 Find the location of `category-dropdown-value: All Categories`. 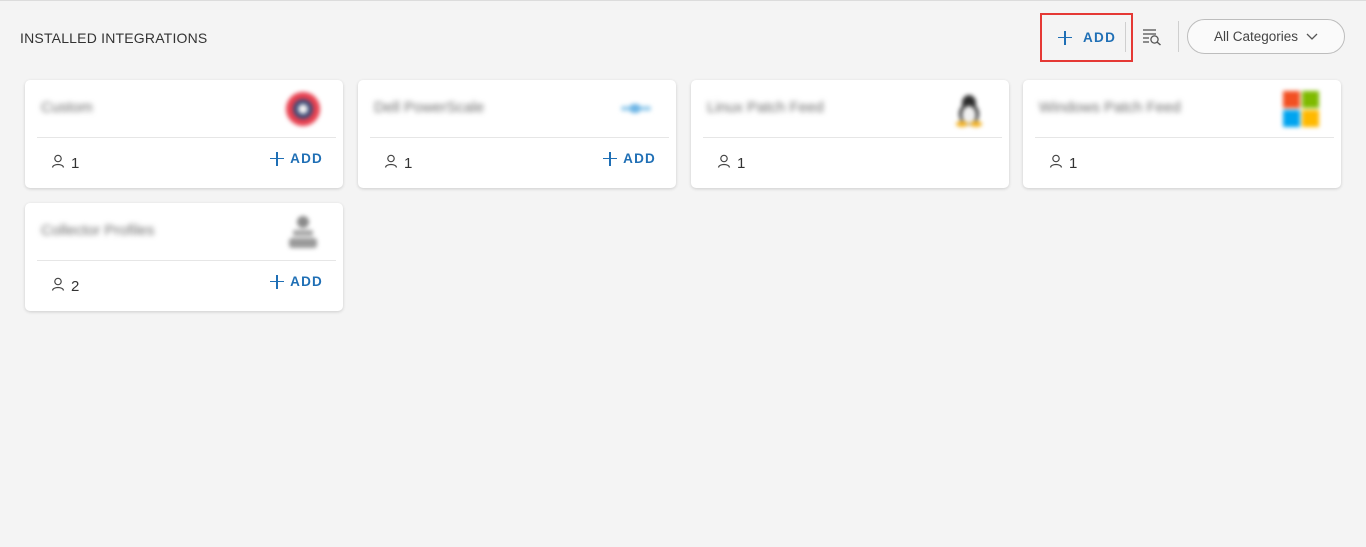

category-dropdown-value: All Categories is located at coordinates (1256, 36).